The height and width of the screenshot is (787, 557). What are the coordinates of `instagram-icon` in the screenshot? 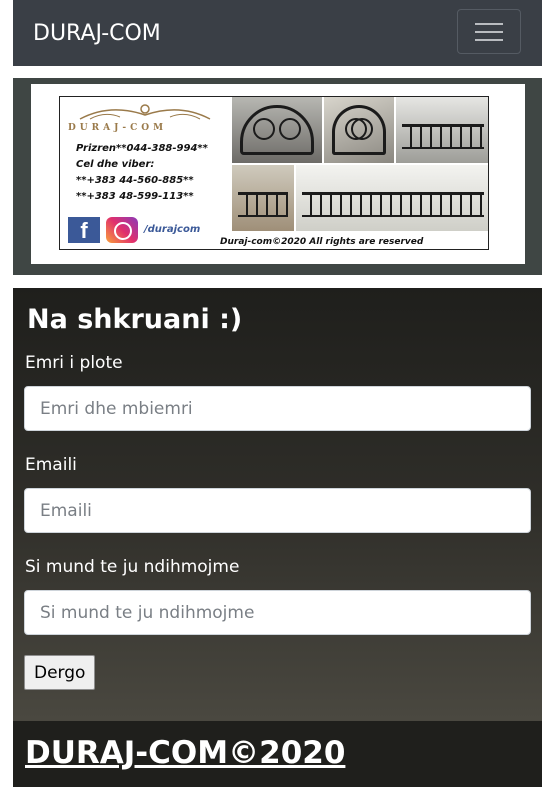 It's located at (122, 230).